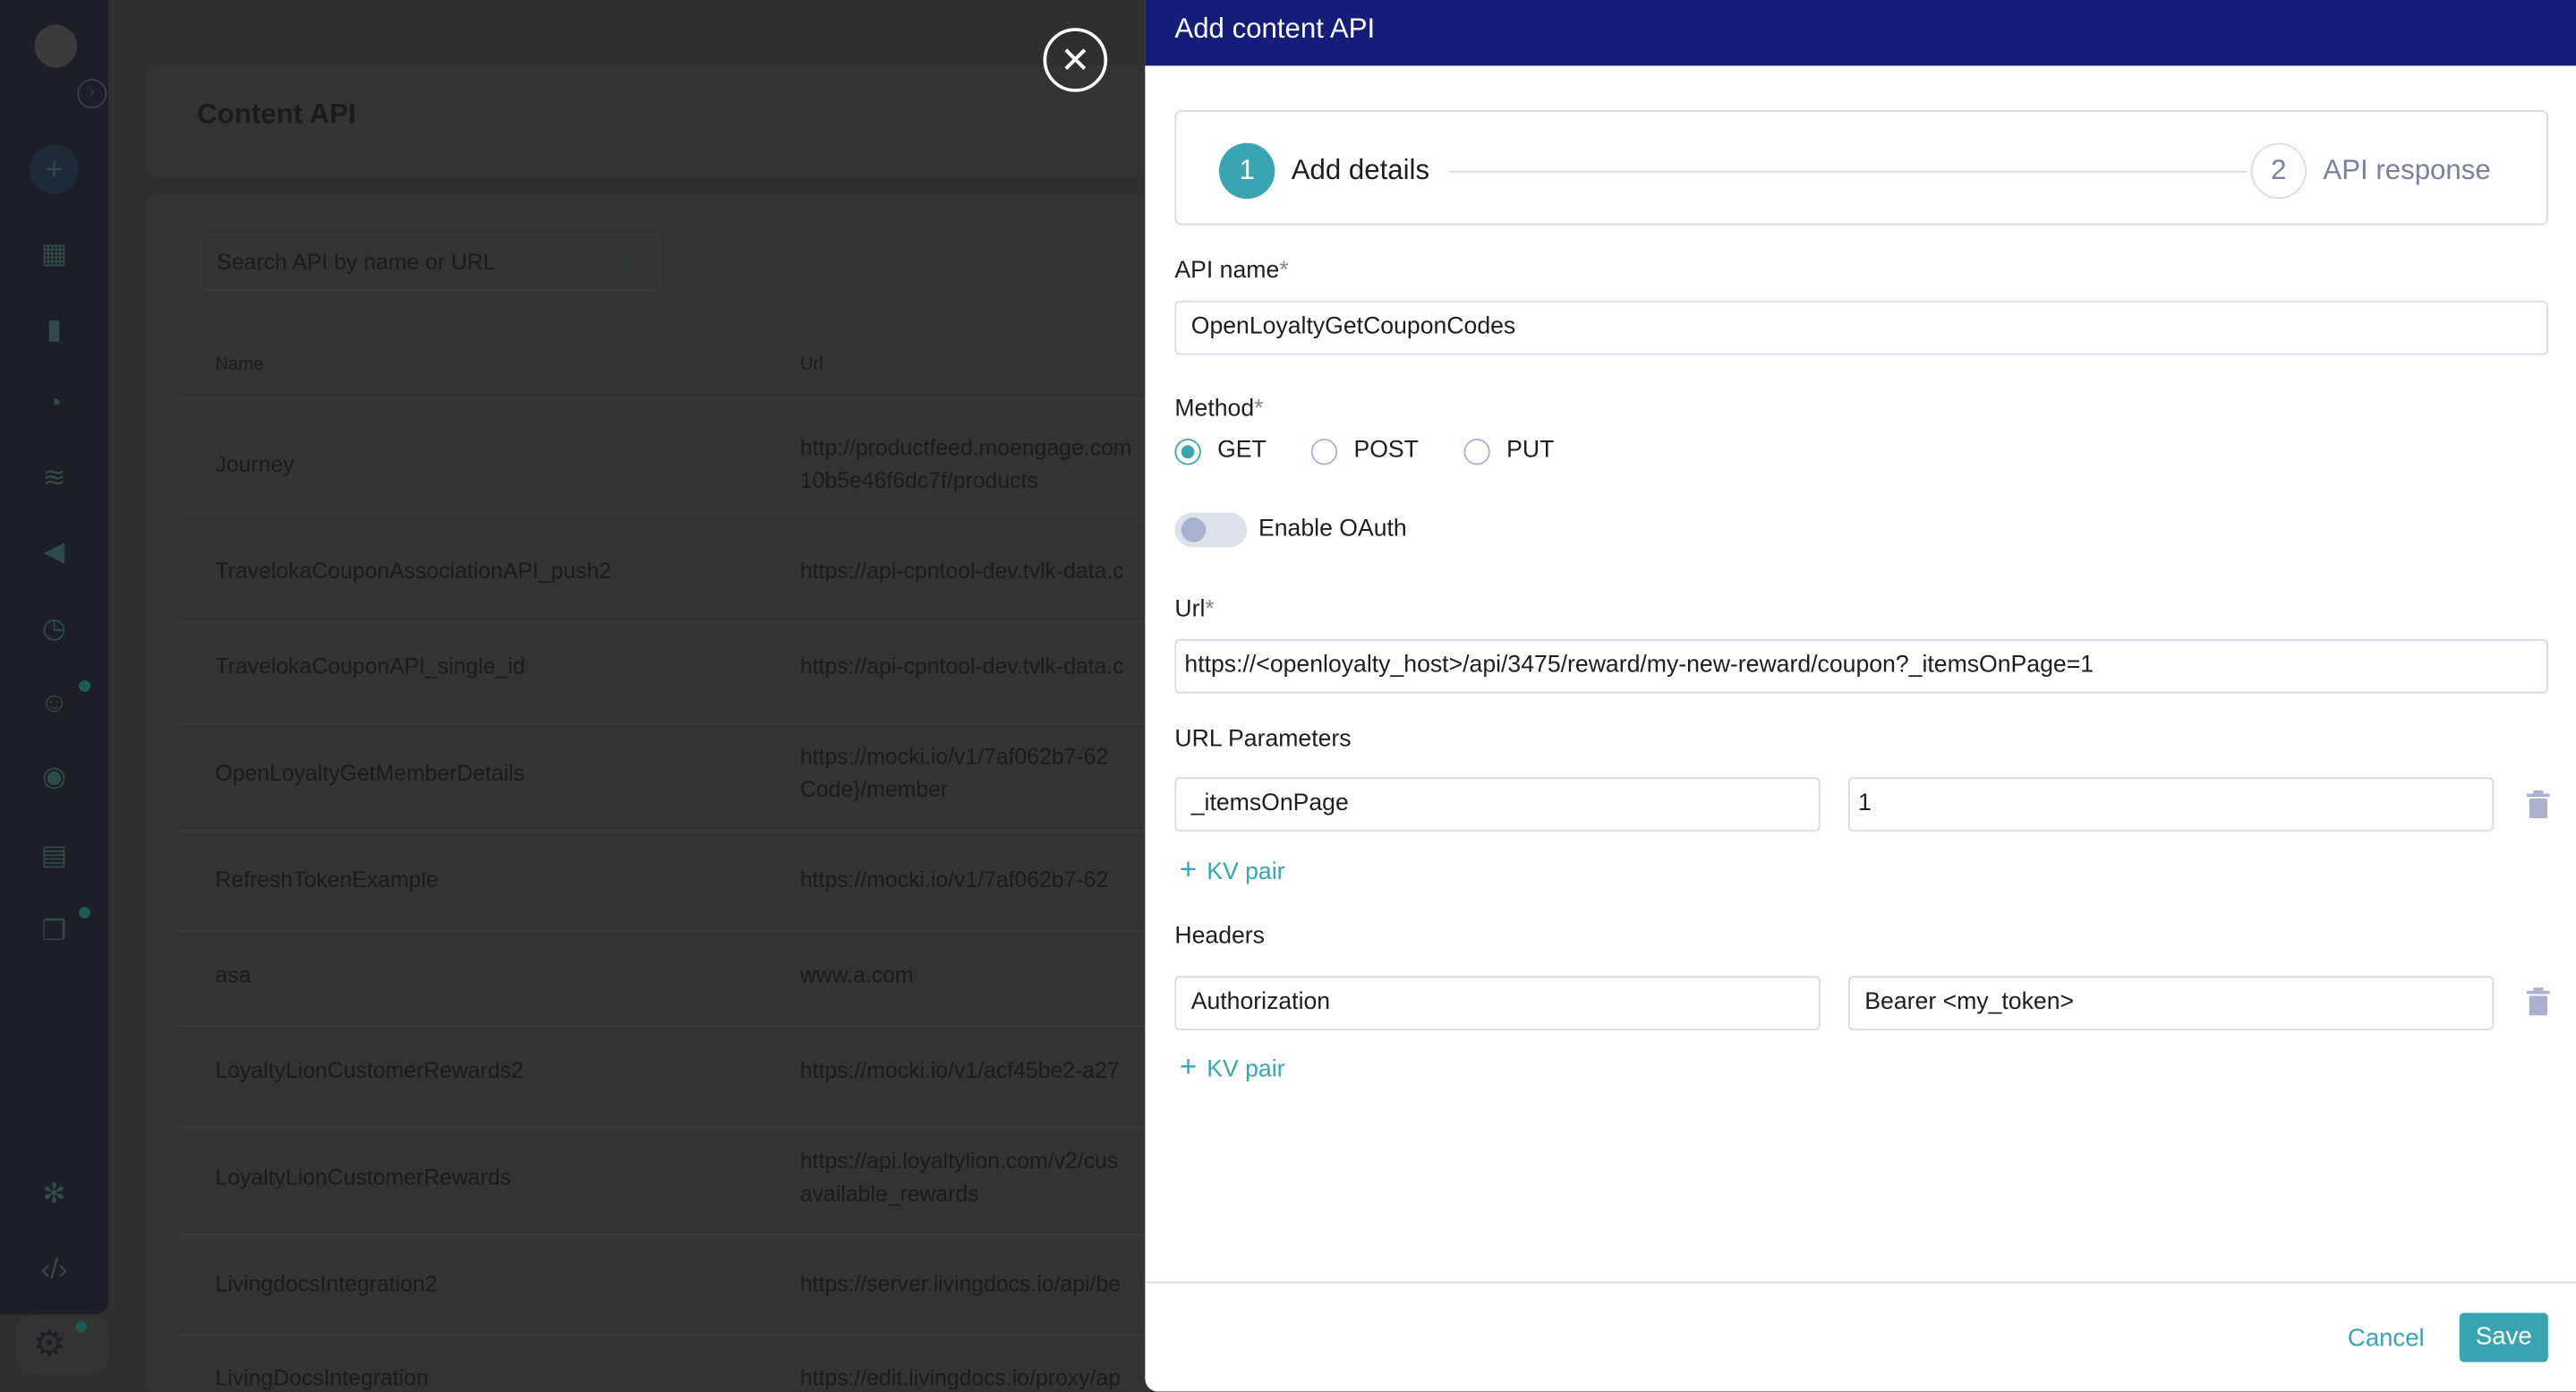 The height and width of the screenshot is (1392, 2576). What do you see at coordinates (965, 447) in the screenshot?
I see `api-row-url: http://productfeed.moengage.com` at bounding box center [965, 447].